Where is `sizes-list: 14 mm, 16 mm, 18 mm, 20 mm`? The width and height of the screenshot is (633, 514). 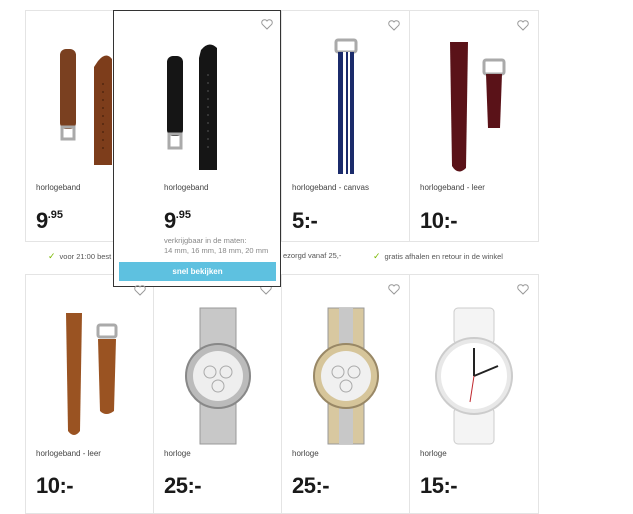
sizes-list: 14 mm, 16 mm, 18 mm, 20 mm is located at coordinates (216, 250).